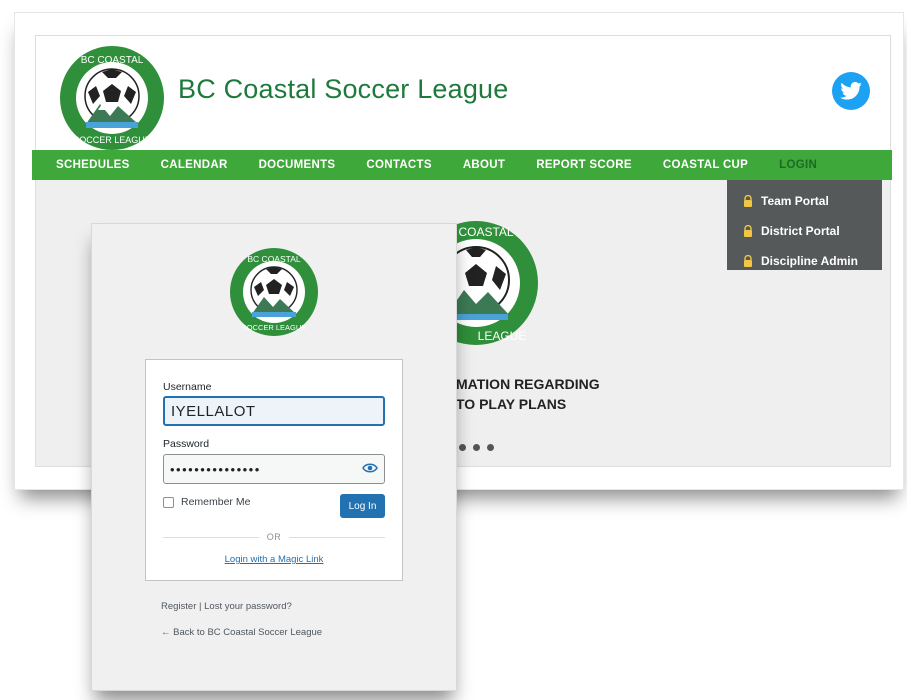 This screenshot has height=700, width=907. I want to click on twitter-button, so click(851, 91).